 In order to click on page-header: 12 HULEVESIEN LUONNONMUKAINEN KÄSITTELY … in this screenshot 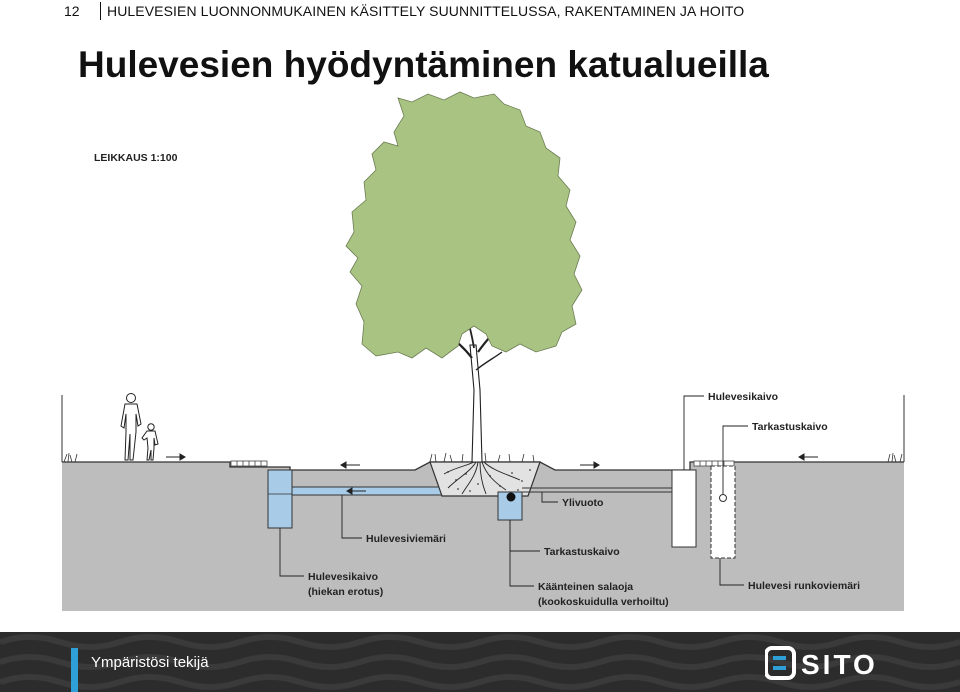, I will do `click(480, 12)`.